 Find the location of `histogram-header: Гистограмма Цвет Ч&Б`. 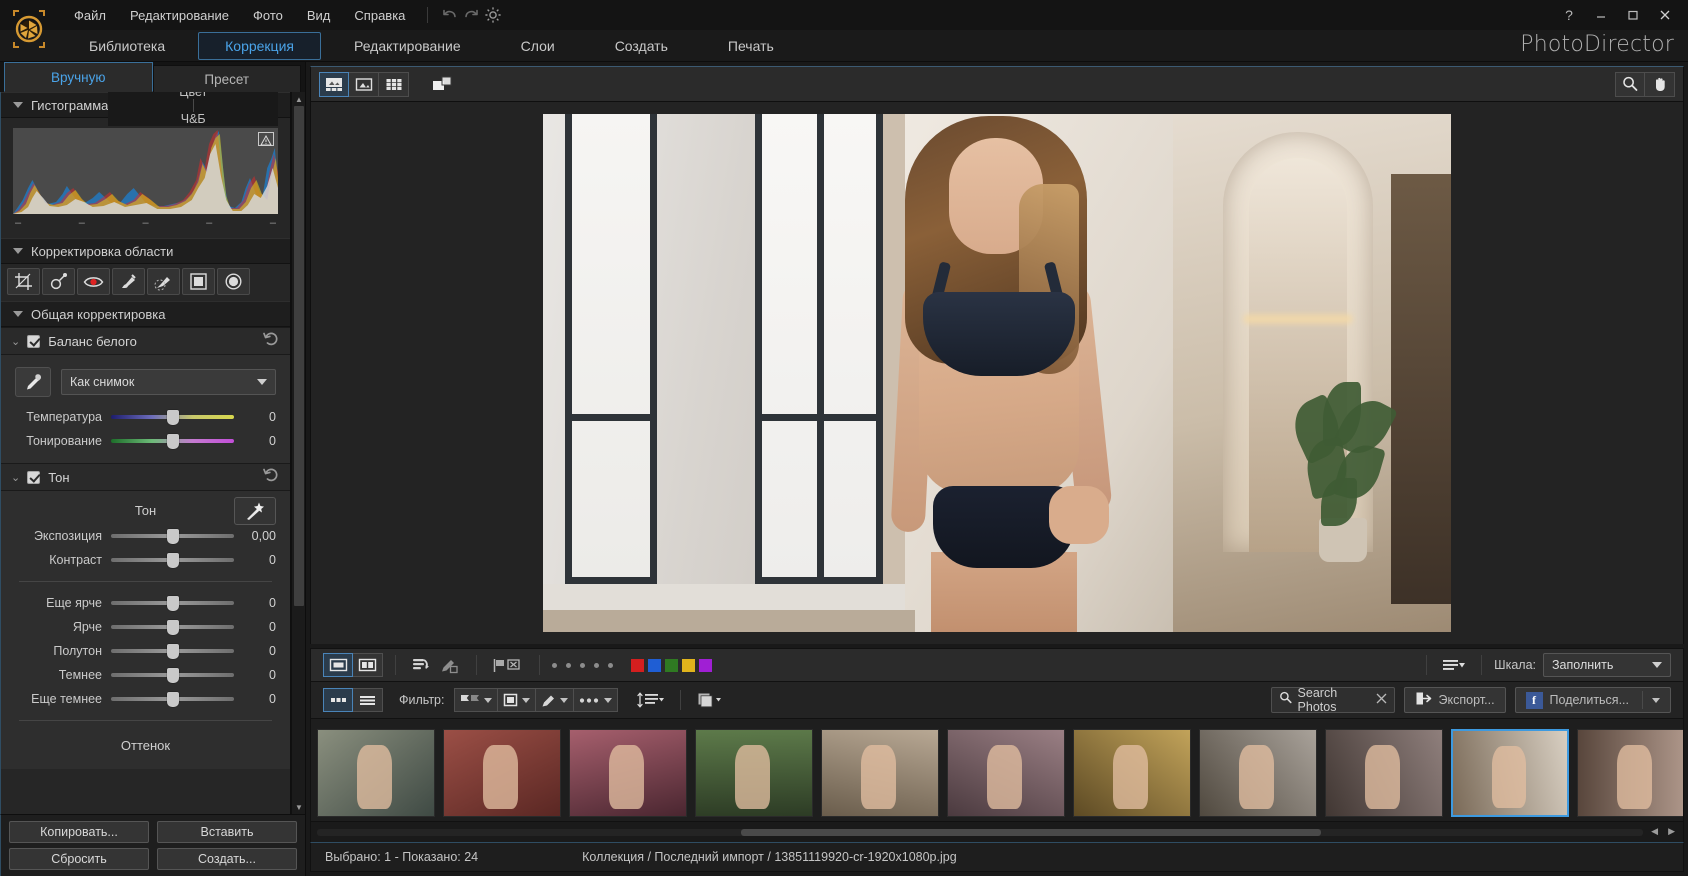

histogram-header: Гистограмма Цвет Ч&Б is located at coordinates (145, 109).